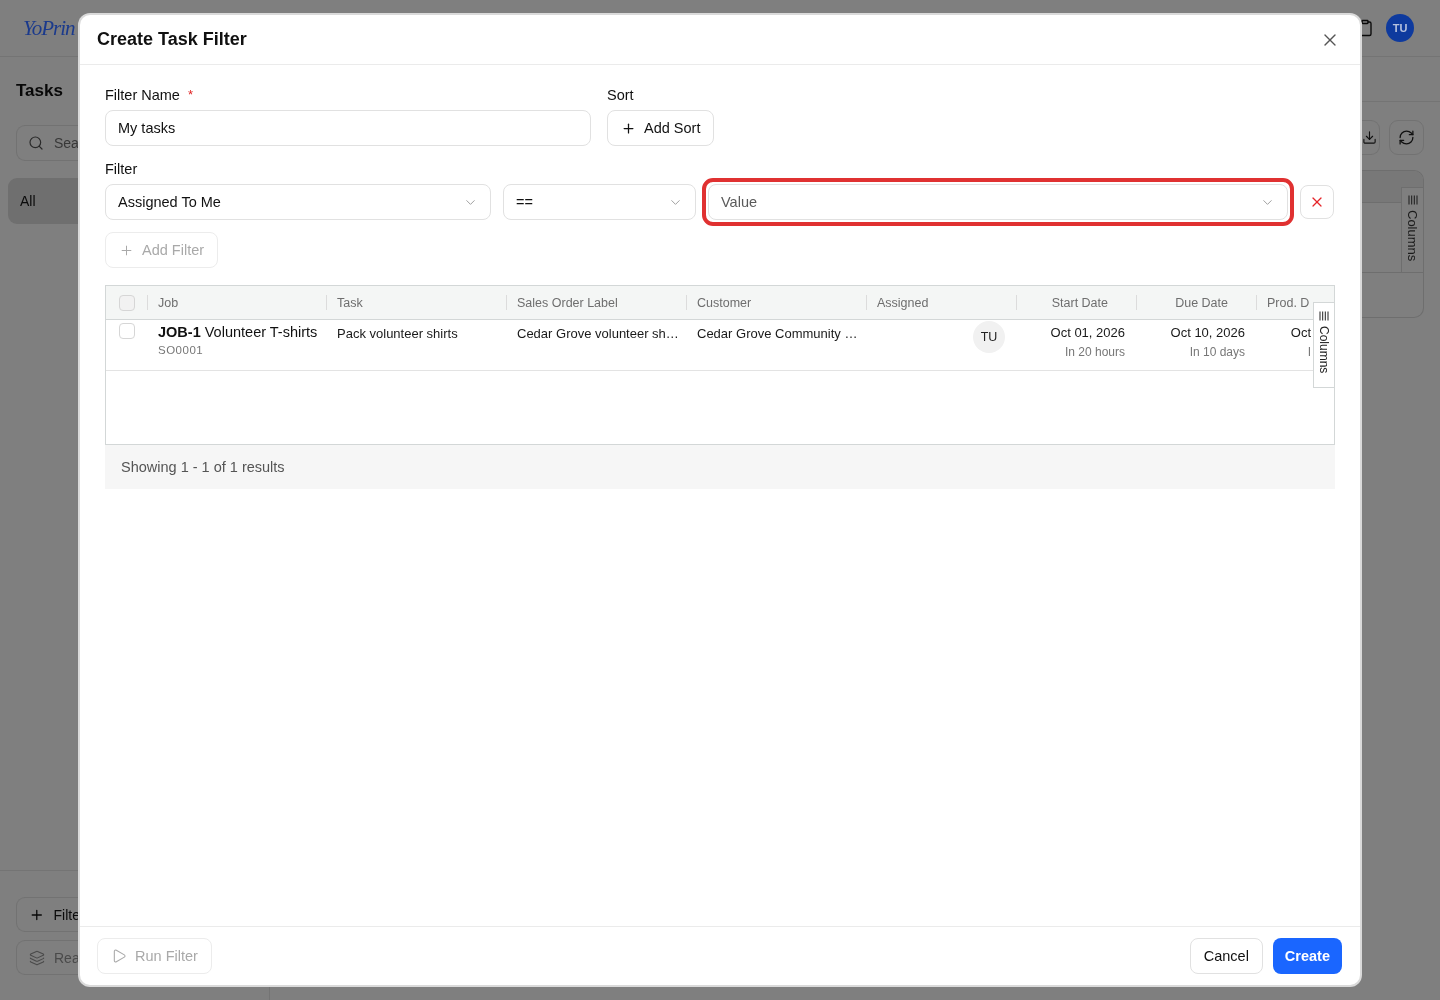 The height and width of the screenshot is (1000, 1440). Describe the element at coordinates (1307, 956) in the screenshot. I see `create-button: Create` at that location.